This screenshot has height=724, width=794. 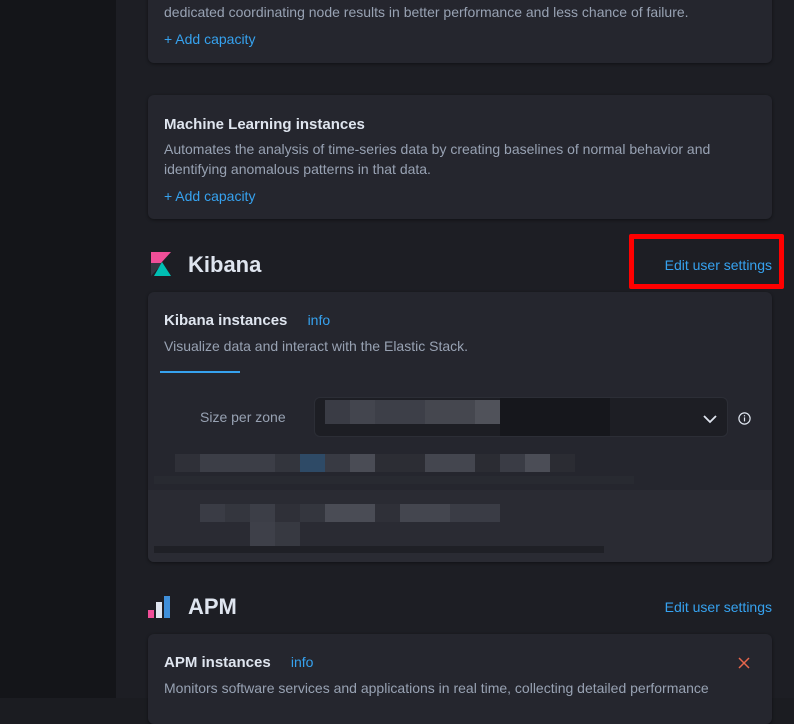 I want to click on redacted-summary-row, so click(x=375, y=463).